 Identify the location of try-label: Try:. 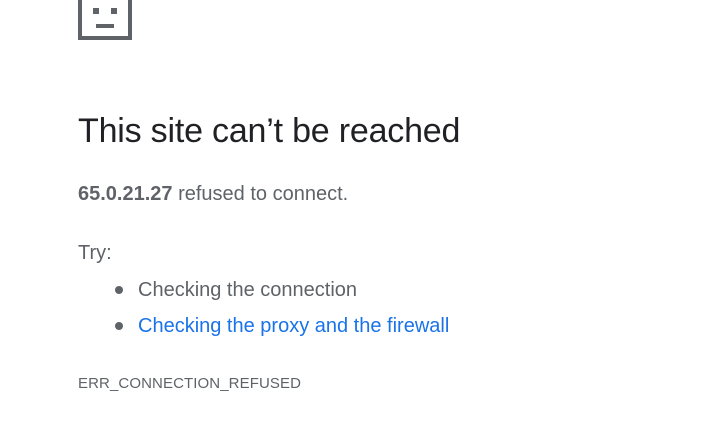
(95, 253).